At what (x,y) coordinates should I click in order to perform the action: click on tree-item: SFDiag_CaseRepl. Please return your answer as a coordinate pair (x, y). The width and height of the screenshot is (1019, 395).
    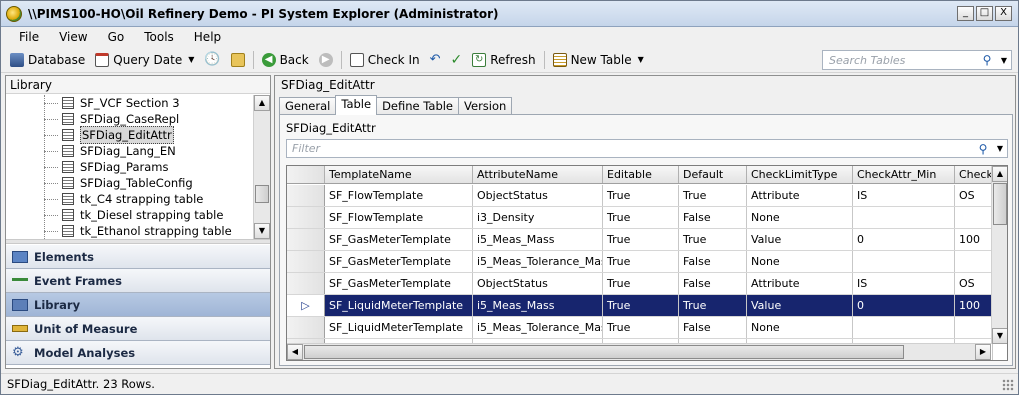
    Looking at the image, I should click on (130, 119).